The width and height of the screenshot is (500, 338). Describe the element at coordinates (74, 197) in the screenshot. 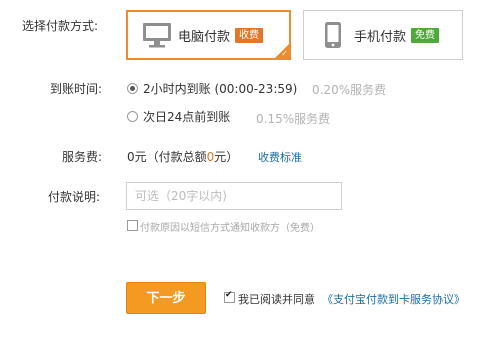

I see `payment-note-label: 付款说明:` at that location.